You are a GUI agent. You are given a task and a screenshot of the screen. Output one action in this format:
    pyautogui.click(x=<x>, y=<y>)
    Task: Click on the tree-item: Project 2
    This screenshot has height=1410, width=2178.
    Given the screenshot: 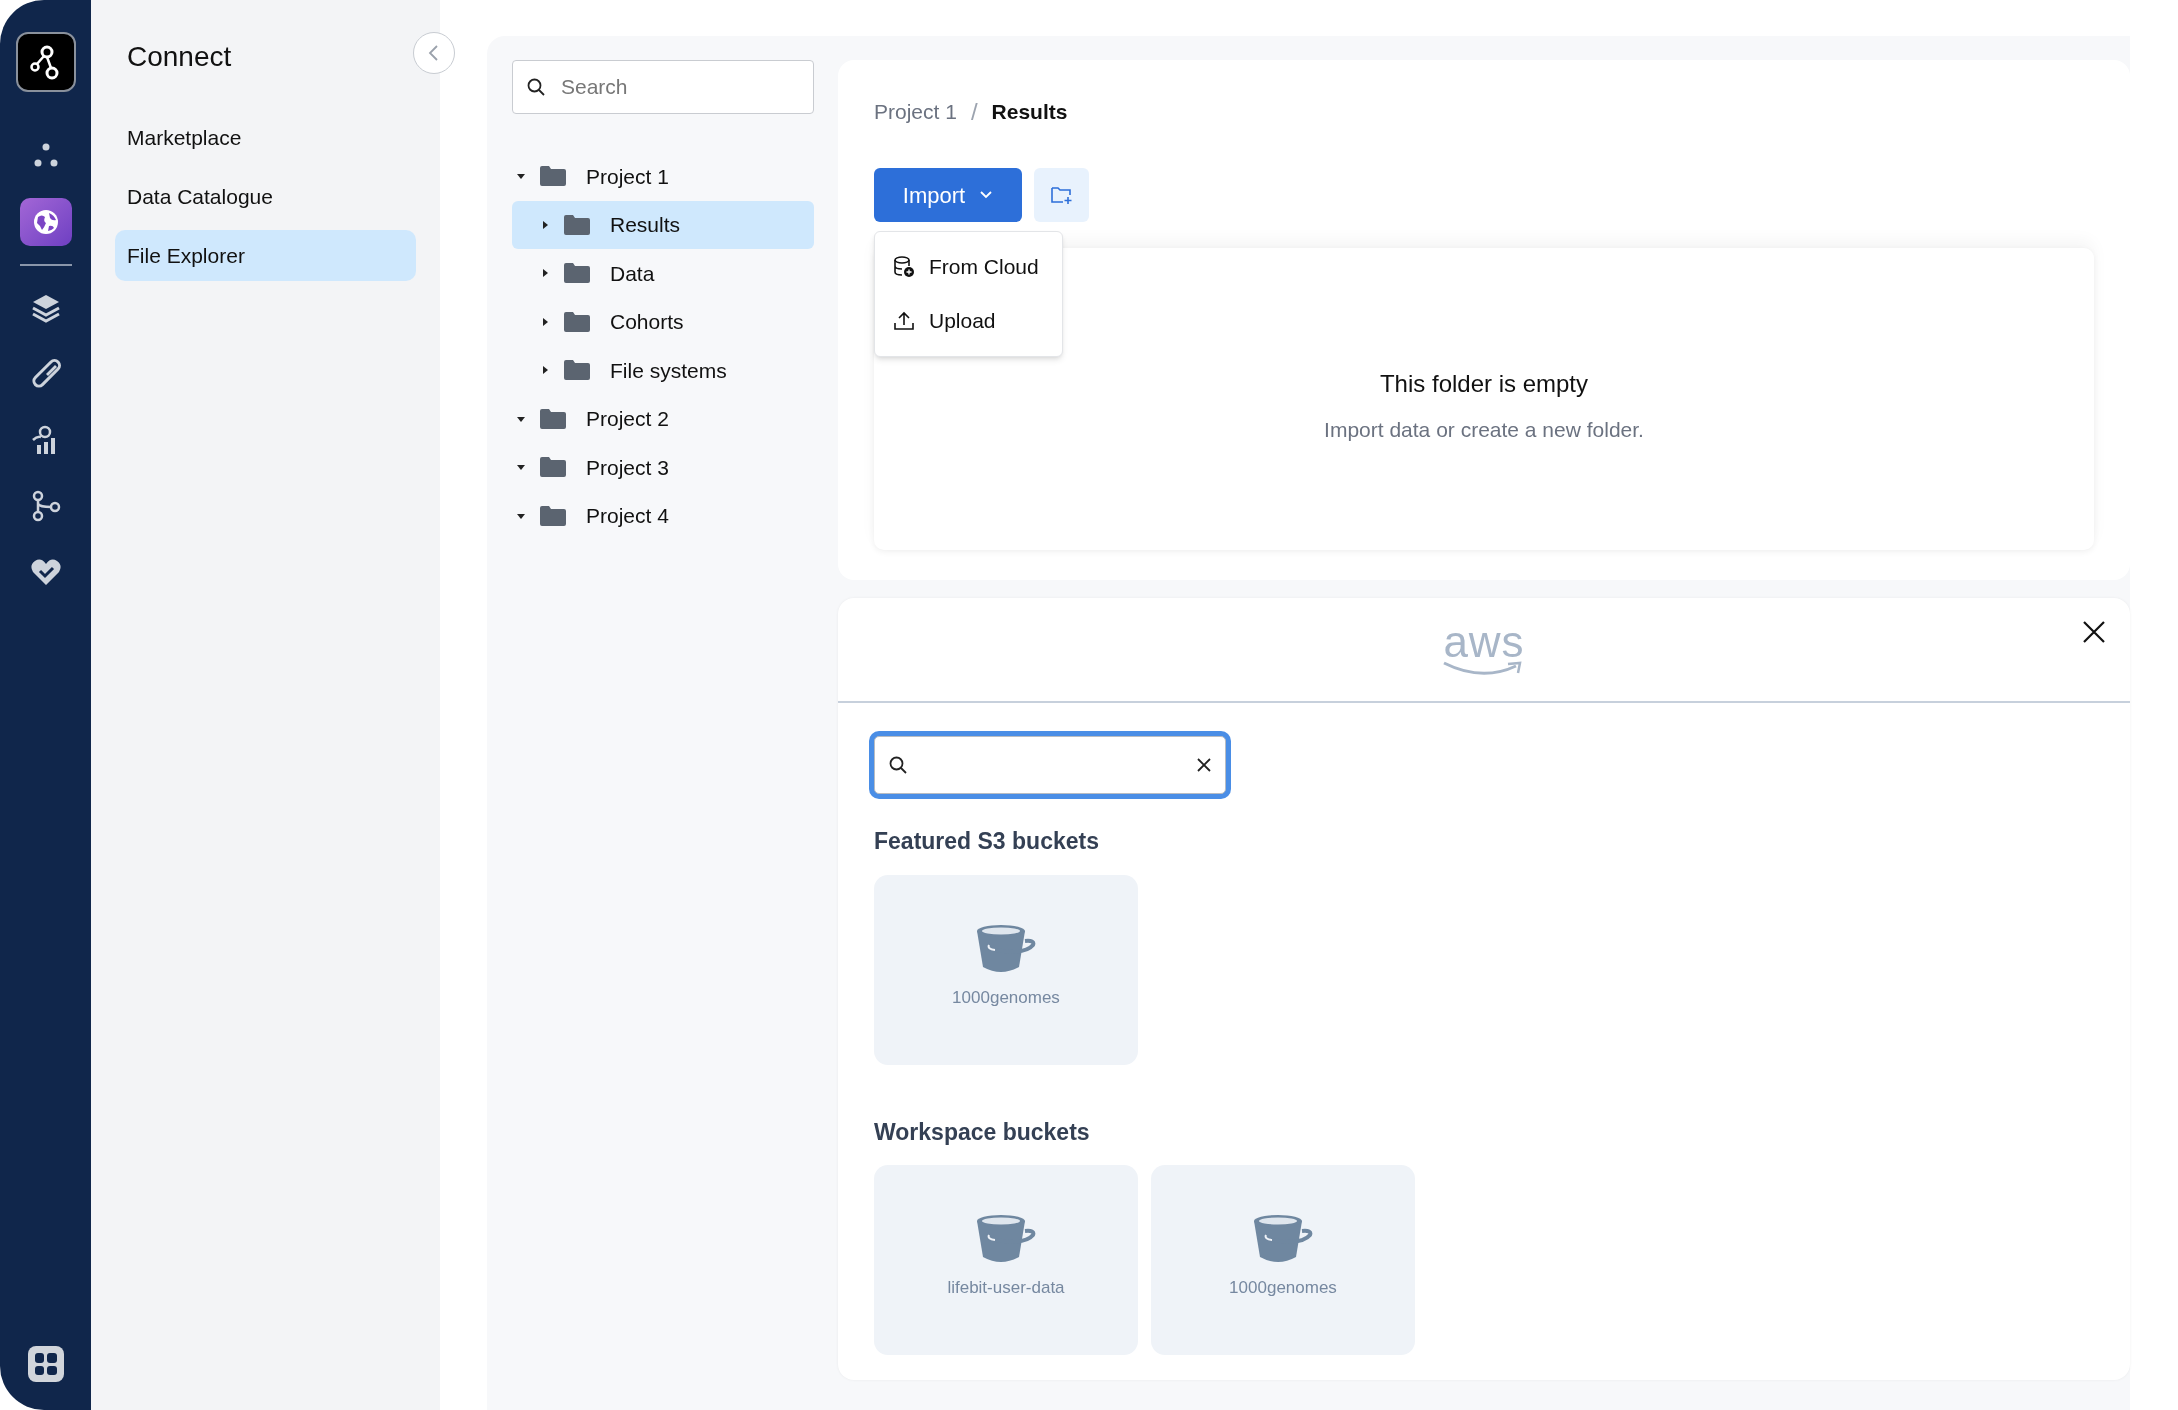 What is the action you would take?
    pyautogui.click(x=663, y=418)
    